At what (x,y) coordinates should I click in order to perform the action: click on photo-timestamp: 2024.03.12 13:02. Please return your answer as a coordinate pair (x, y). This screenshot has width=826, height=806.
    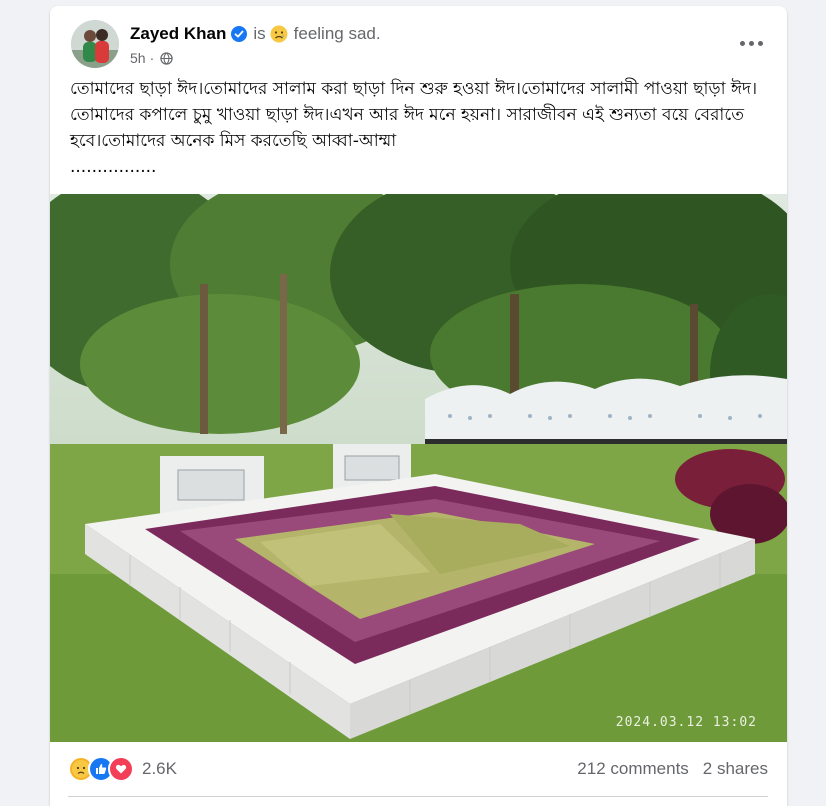
    Looking at the image, I should click on (686, 722).